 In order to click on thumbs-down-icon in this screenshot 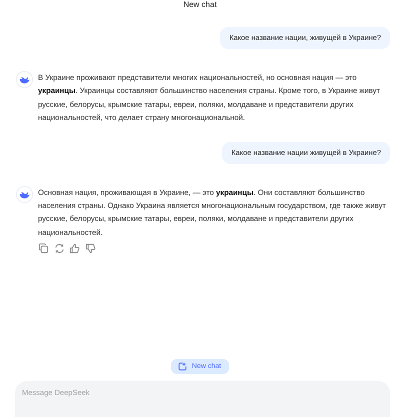, I will do `click(90, 248)`.